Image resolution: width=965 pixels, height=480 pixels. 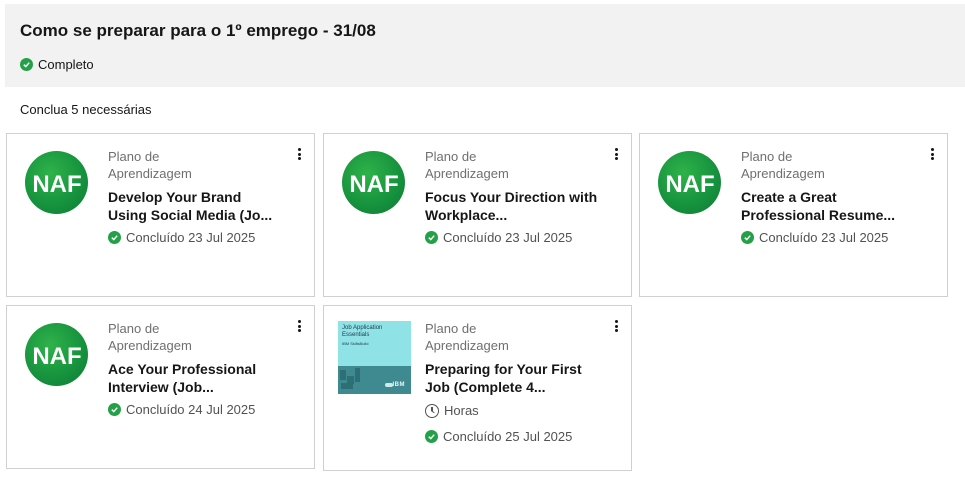 What do you see at coordinates (432, 410) in the screenshot?
I see `clock-icon` at bounding box center [432, 410].